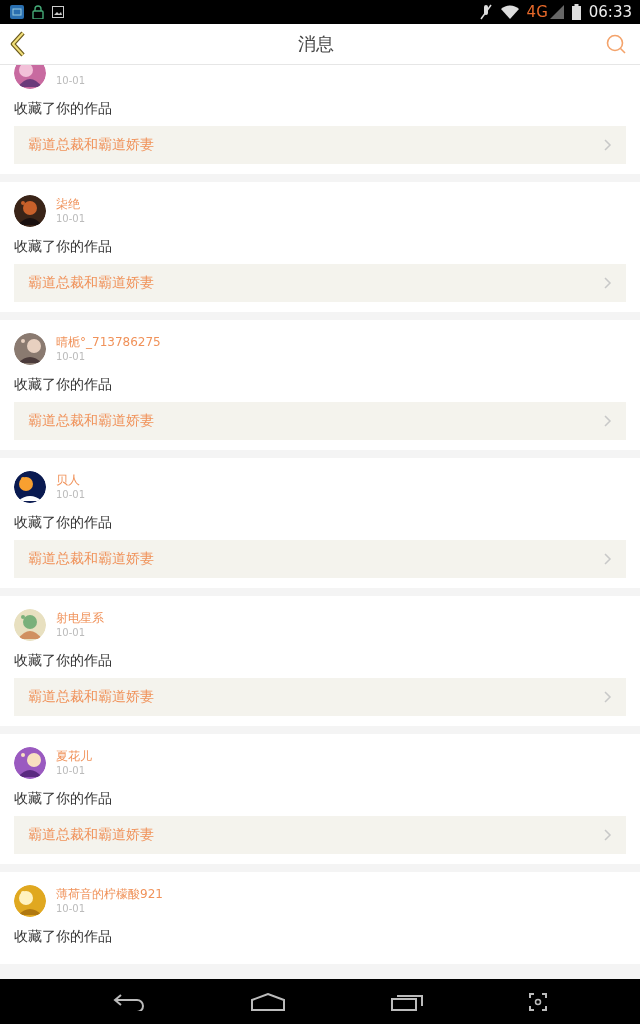 The height and width of the screenshot is (1024, 640). What do you see at coordinates (537, 12) in the screenshot?
I see `network-label: 4G` at bounding box center [537, 12].